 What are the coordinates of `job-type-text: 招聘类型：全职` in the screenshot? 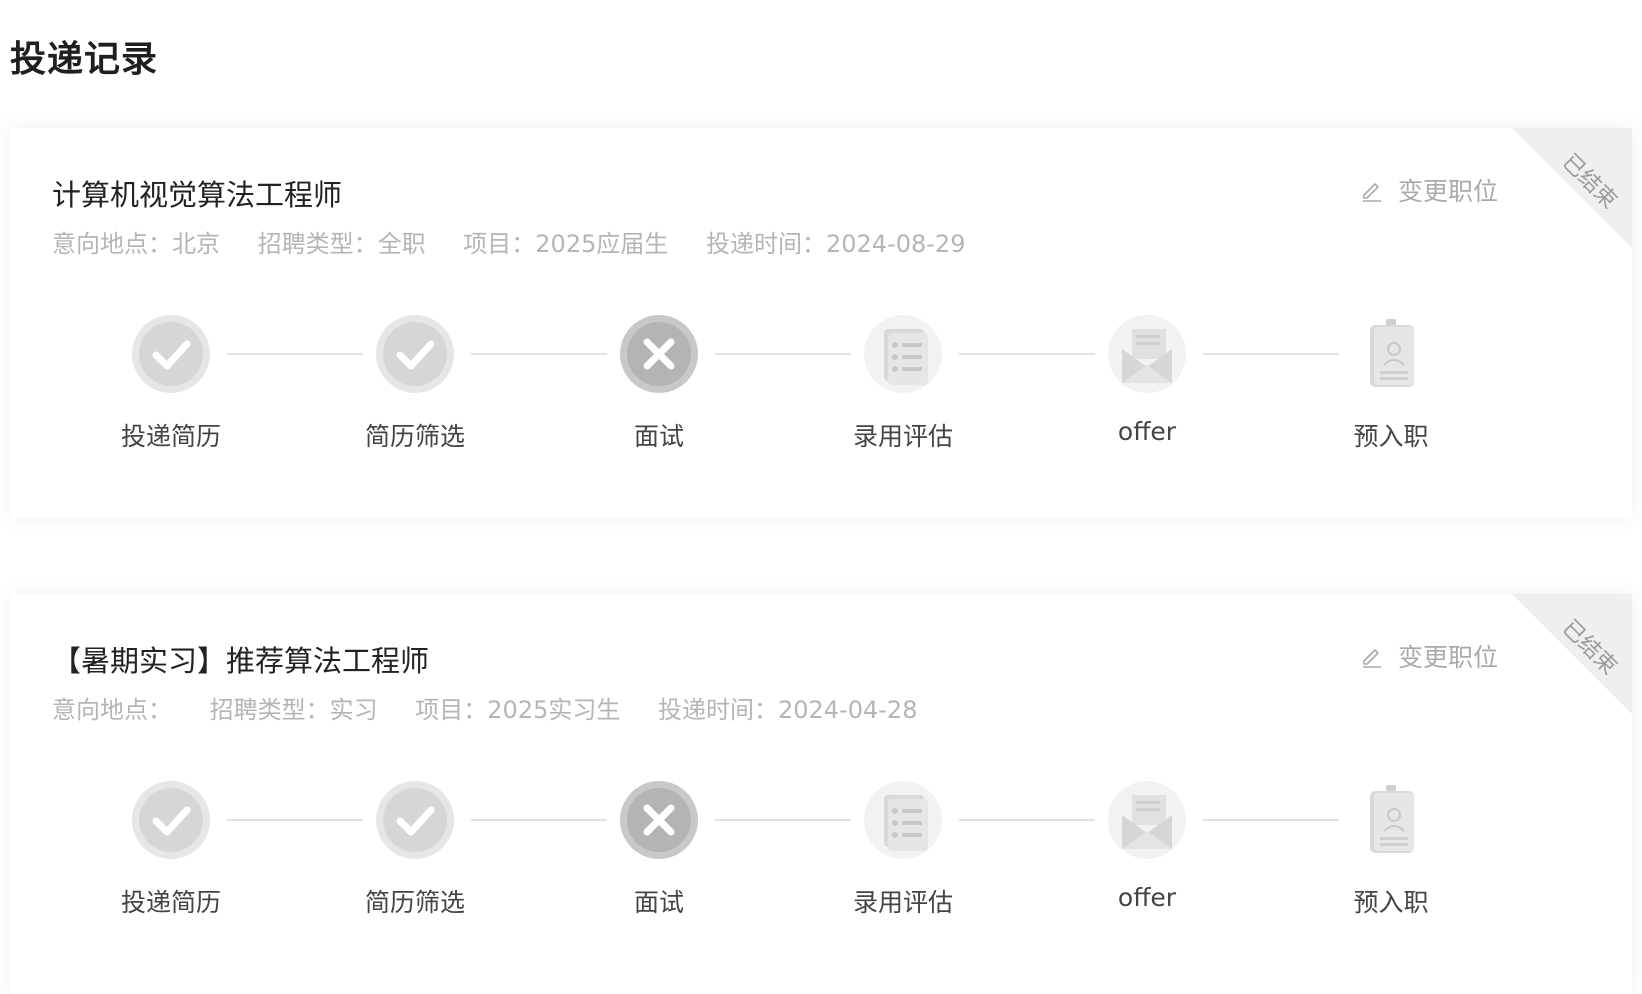 It's located at (341, 244).